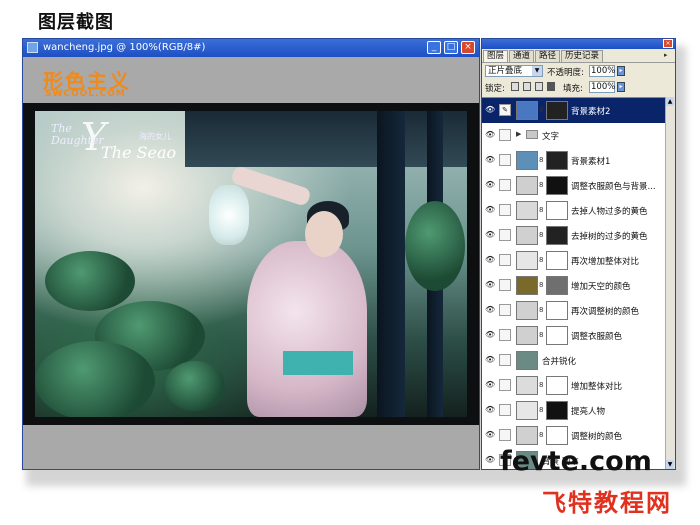 The width and height of the screenshot is (700, 525). I want to click on opacity-slider-button: ▸, so click(621, 71).